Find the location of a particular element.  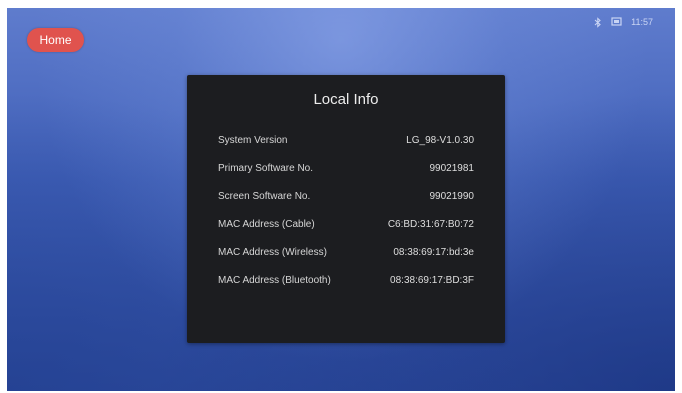

info-label: System Version is located at coordinates (253, 140).